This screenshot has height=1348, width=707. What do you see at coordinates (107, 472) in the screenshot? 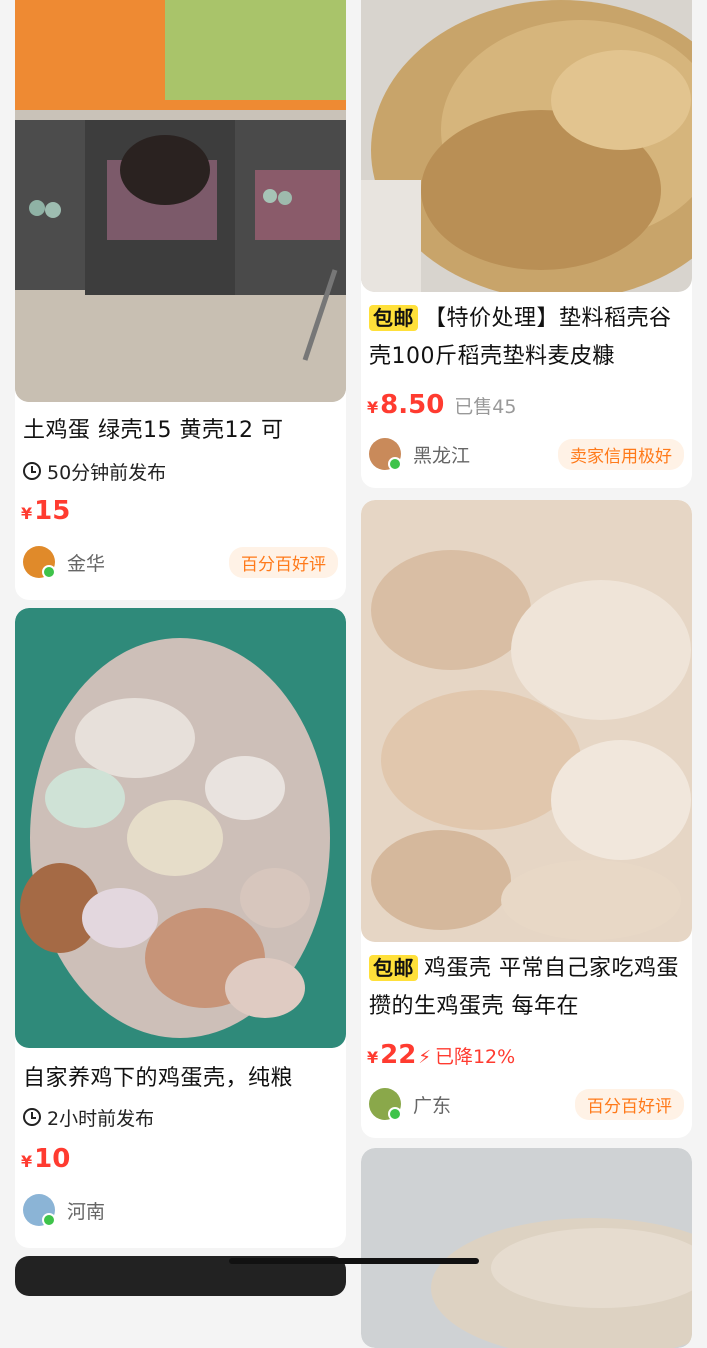
I see `posted-time-text: 50分钟前发布` at bounding box center [107, 472].